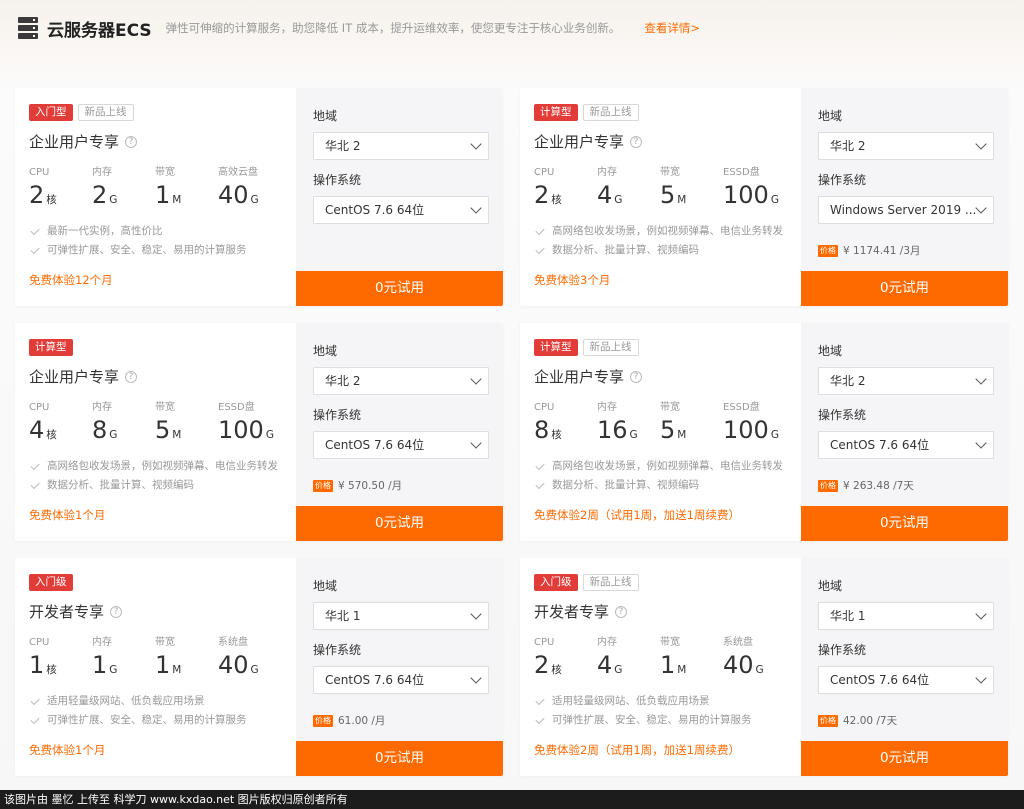 This screenshot has height=809, width=1024. What do you see at coordinates (163, 430) in the screenshot?
I see `spec-number: 5` at bounding box center [163, 430].